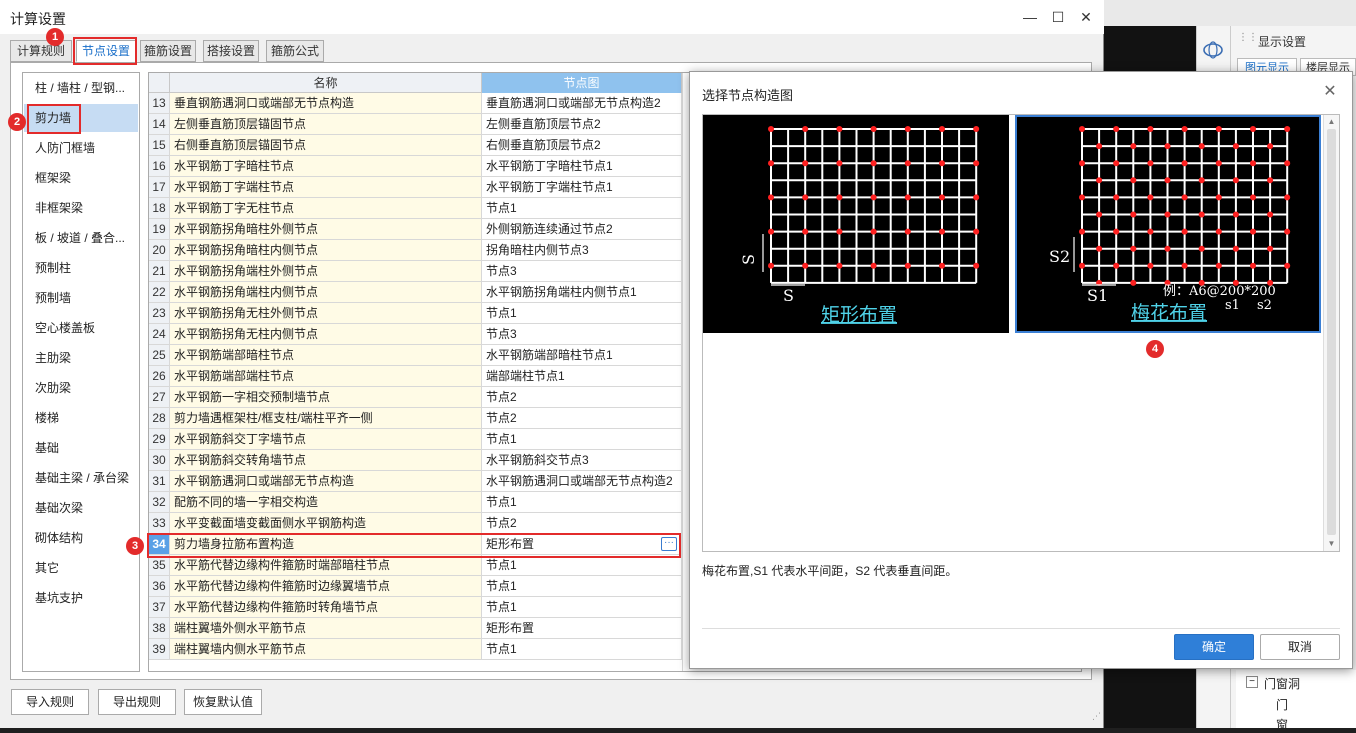 This screenshot has height=733, width=1356. What do you see at coordinates (582, 166) in the screenshot?
I see `cell-node: 水平钢筋丁字暗柱节点1` at bounding box center [582, 166].